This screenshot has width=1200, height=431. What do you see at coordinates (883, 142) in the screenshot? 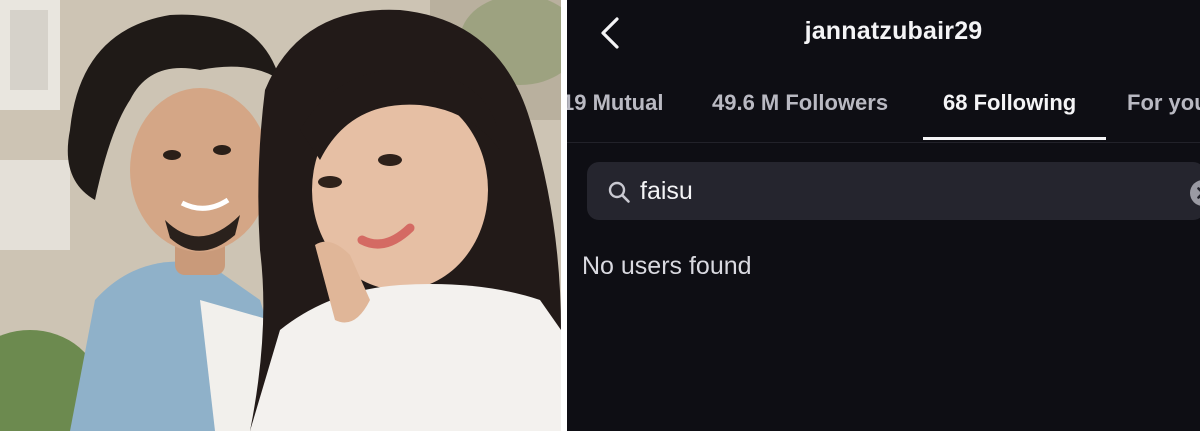
I see `tab-bar-divider` at bounding box center [883, 142].